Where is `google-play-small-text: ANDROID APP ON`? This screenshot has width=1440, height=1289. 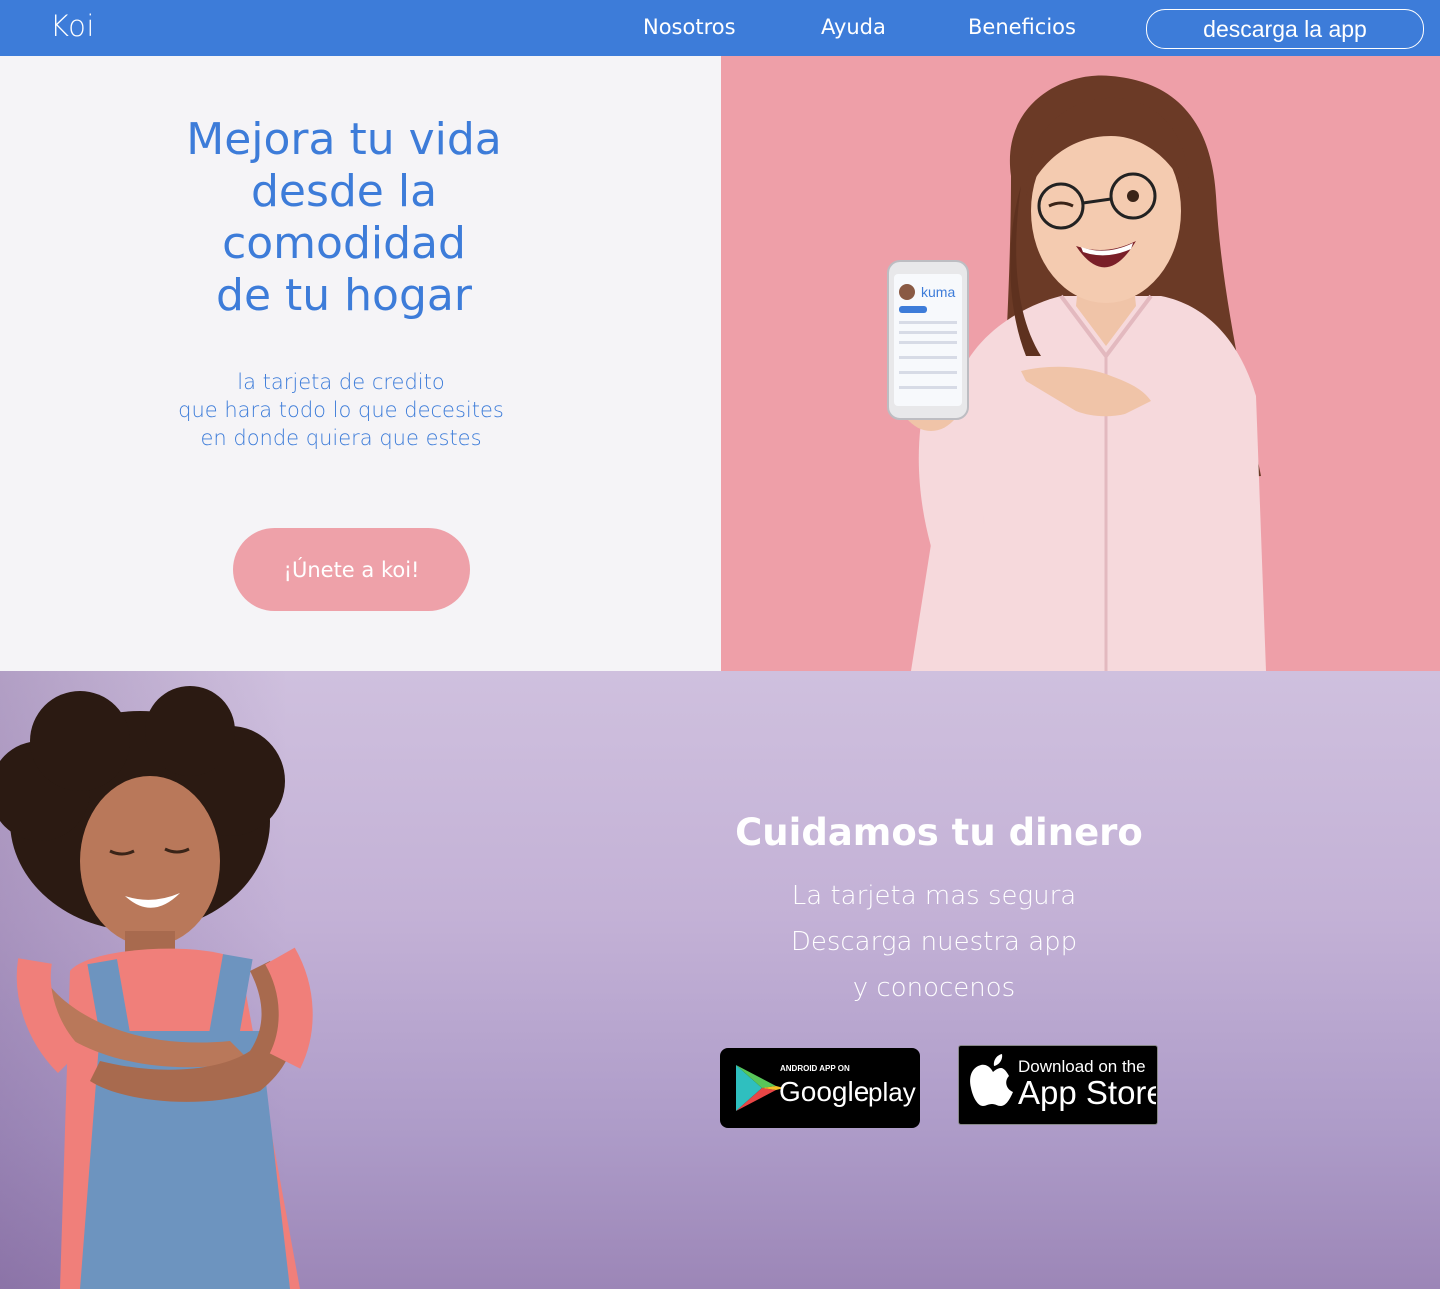
google-play-small-text: ANDROID APP ON is located at coordinates (815, 1068).